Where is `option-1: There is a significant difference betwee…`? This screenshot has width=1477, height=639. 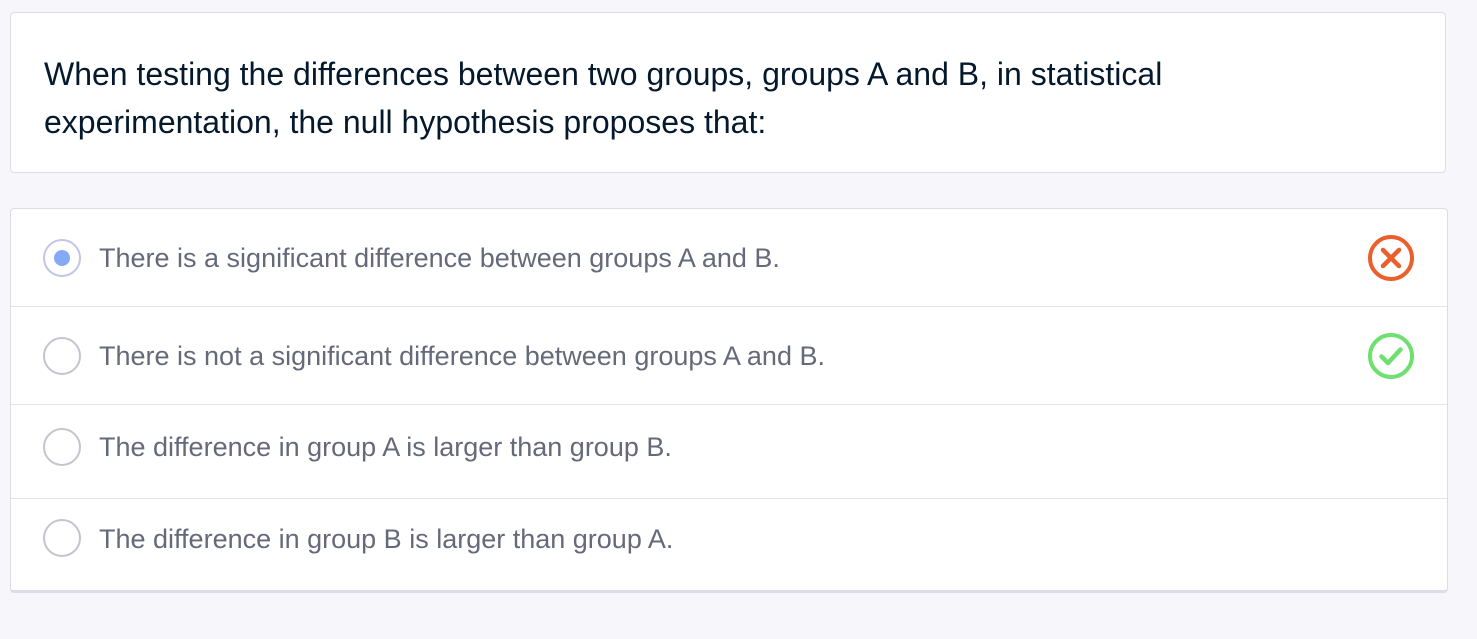
option-1: There is a significant difference betwee… is located at coordinates (729, 258).